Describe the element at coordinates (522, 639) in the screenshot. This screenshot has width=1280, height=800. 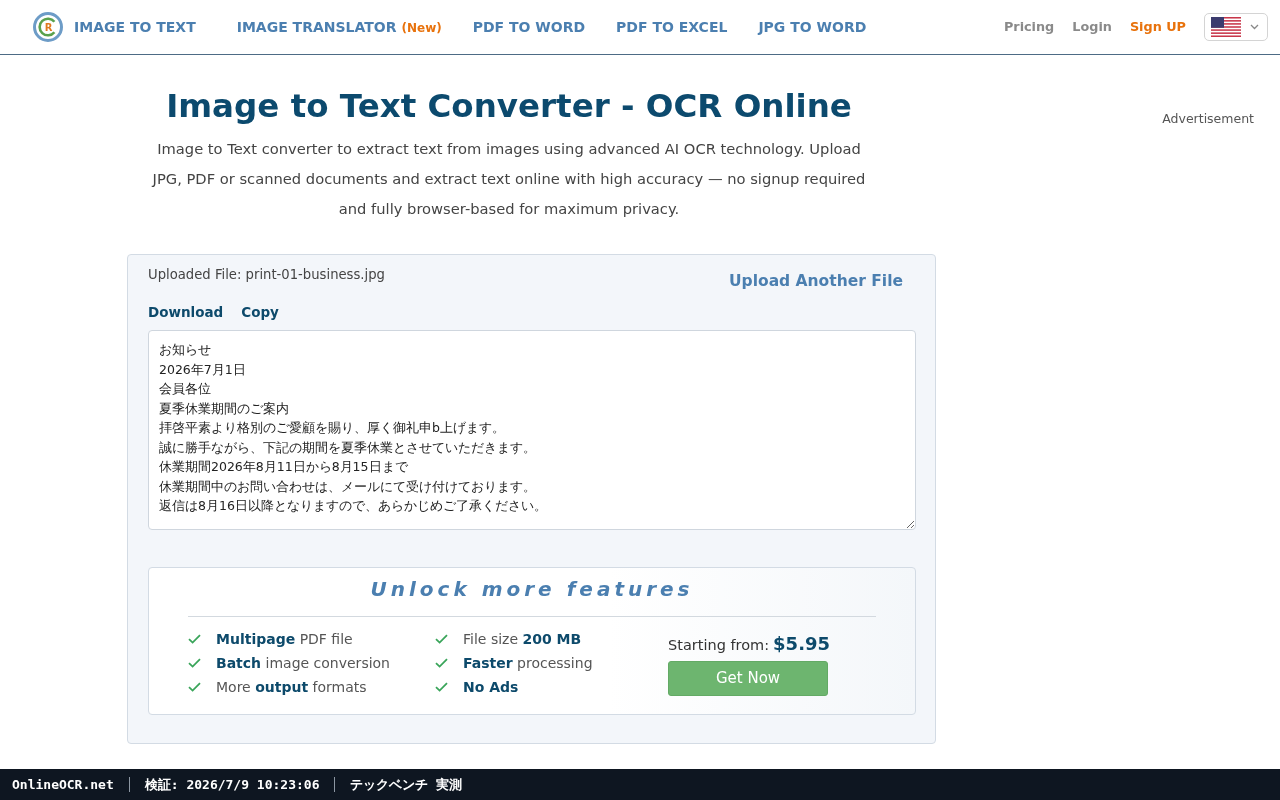
I see `feature-text: File size 200 MB` at that location.